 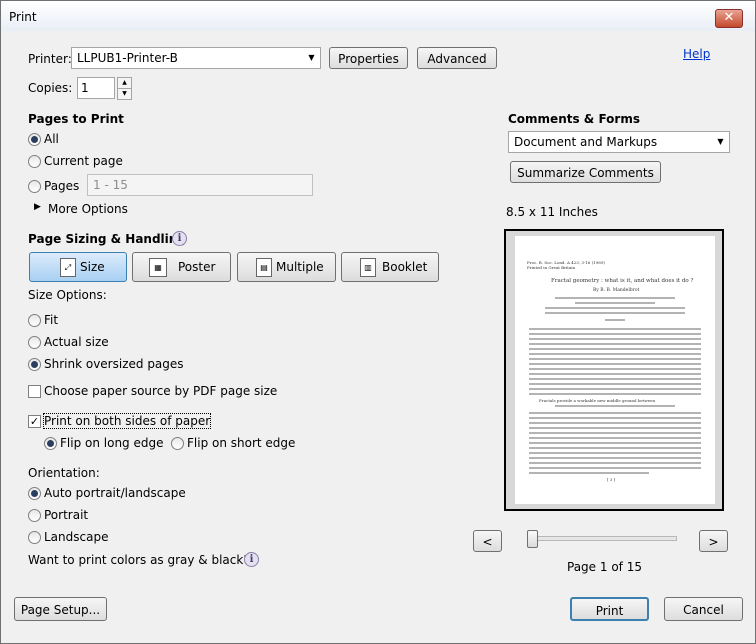 What do you see at coordinates (34, 186) in the screenshot?
I see `pages-range-radio` at bounding box center [34, 186].